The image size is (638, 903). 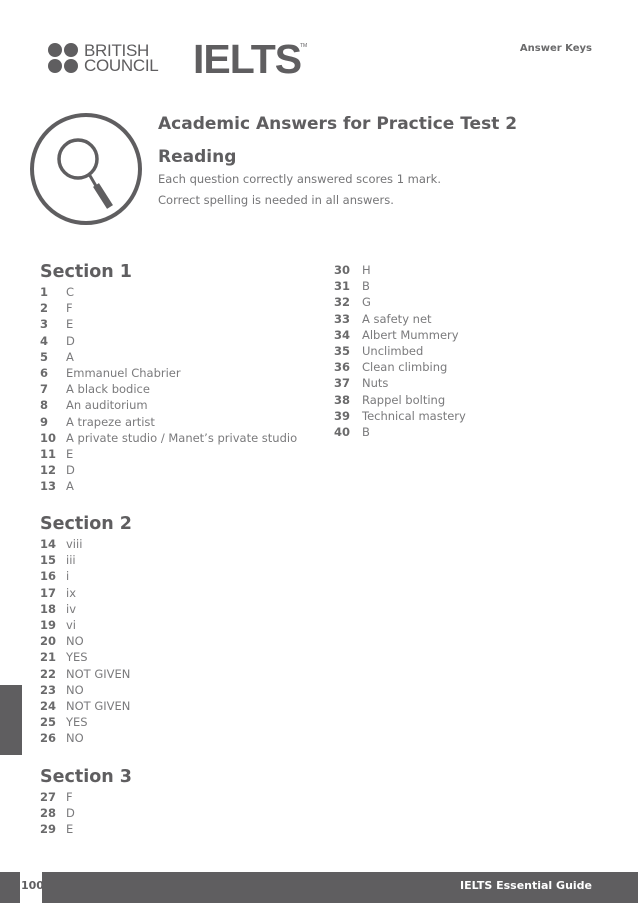 What do you see at coordinates (405, 367) in the screenshot?
I see `answer-text: Clean climbing` at bounding box center [405, 367].